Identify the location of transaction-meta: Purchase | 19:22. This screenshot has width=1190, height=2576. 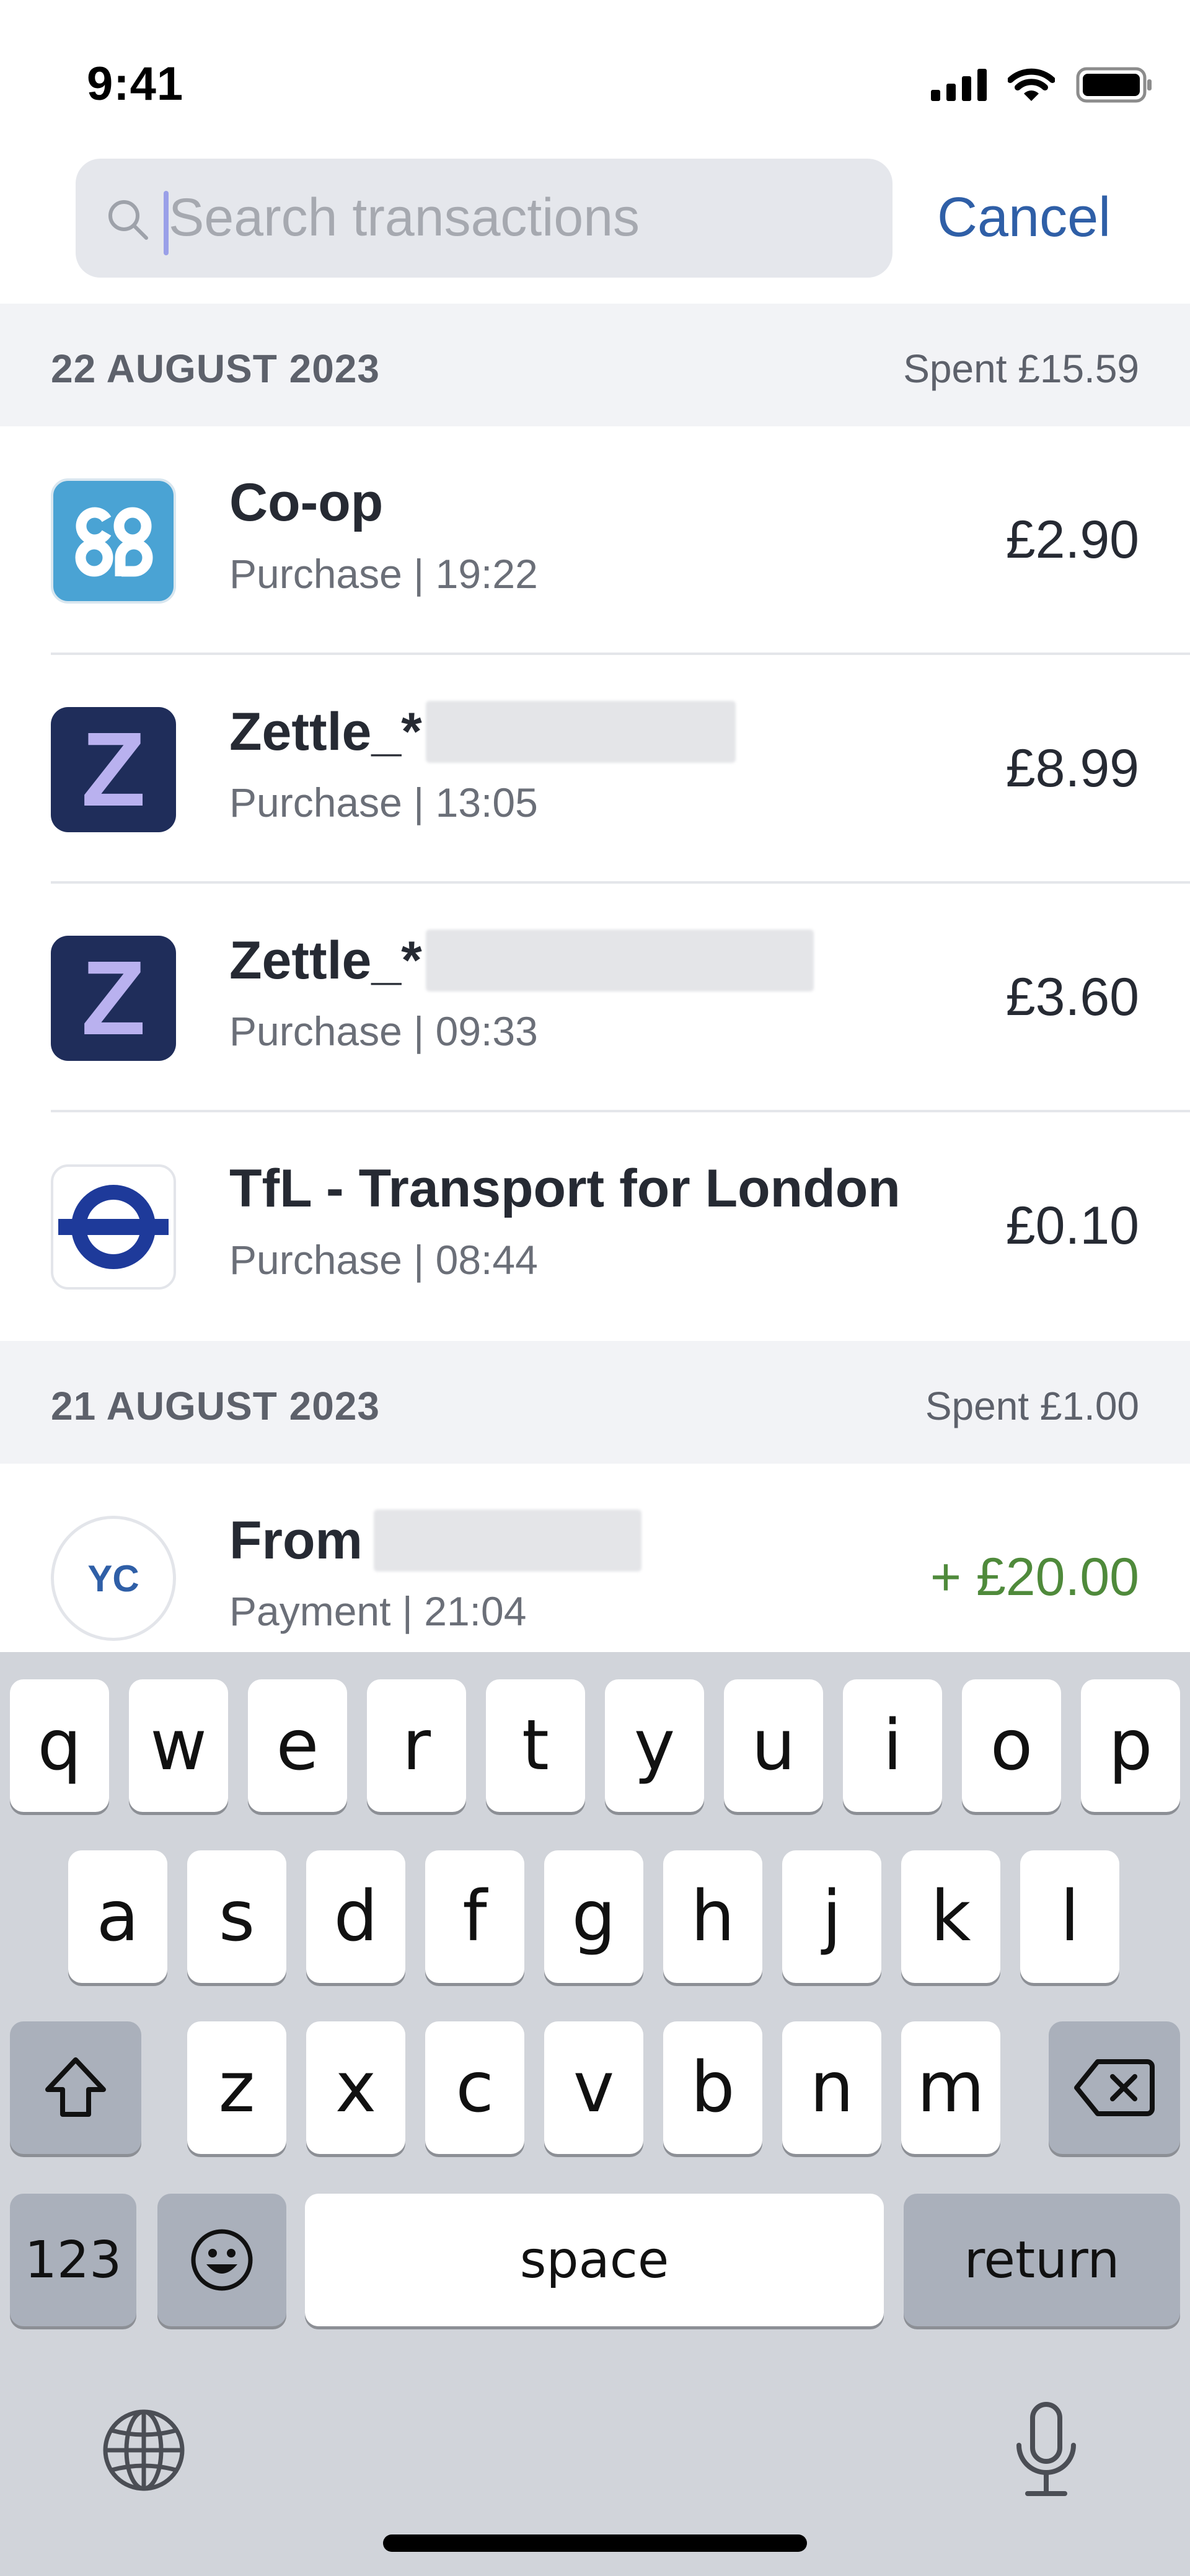
(383, 574).